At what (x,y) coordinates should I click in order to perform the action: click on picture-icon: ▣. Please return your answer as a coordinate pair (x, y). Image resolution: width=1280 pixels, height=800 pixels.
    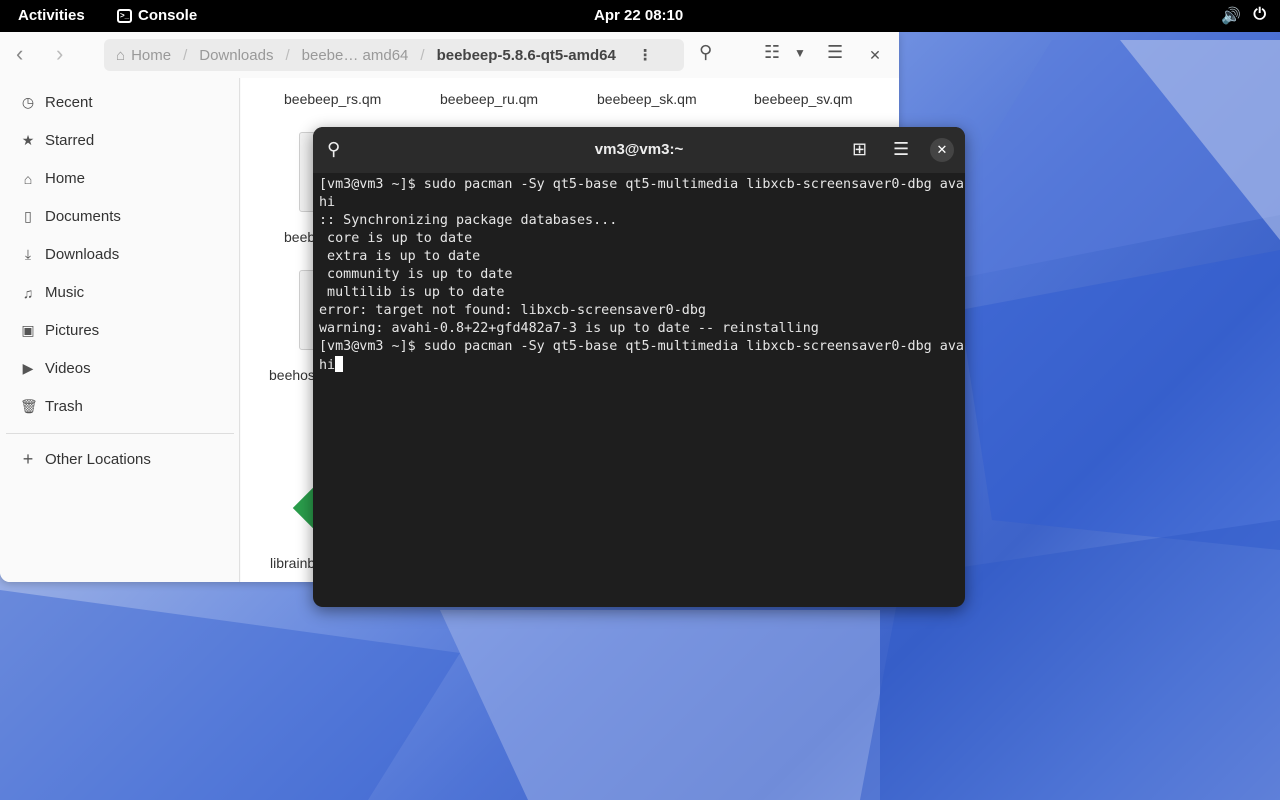
    Looking at the image, I should click on (28, 330).